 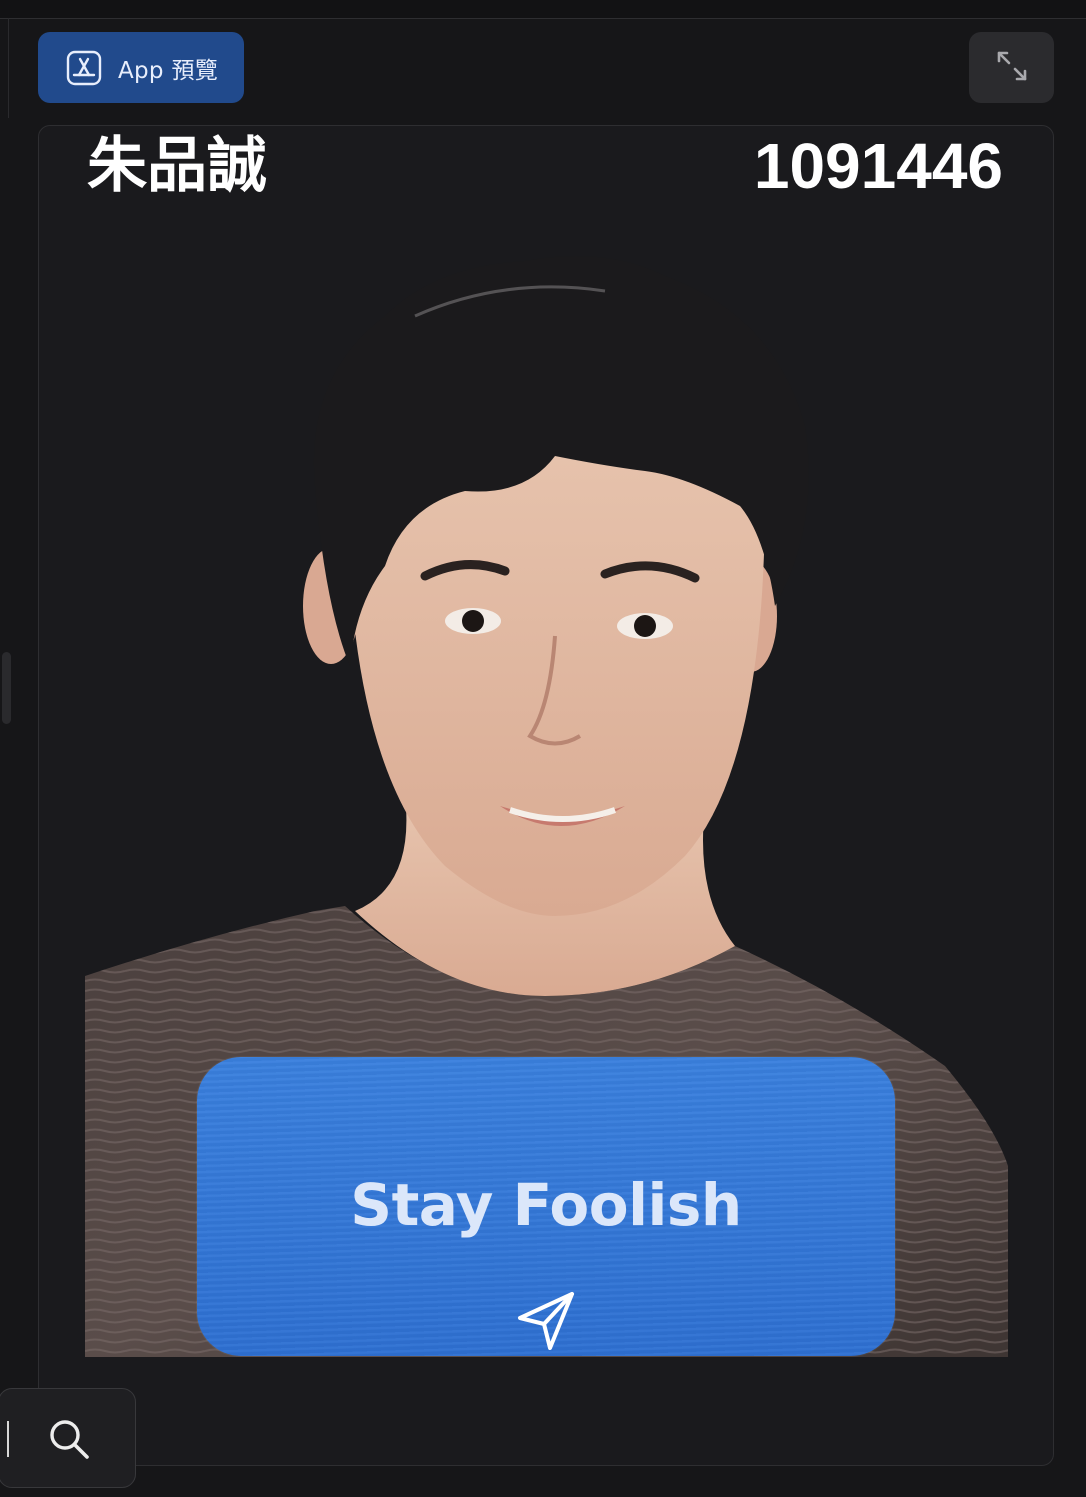 What do you see at coordinates (546, 1321) in the screenshot?
I see `paper-plane-send-icon` at bounding box center [546, 1321].